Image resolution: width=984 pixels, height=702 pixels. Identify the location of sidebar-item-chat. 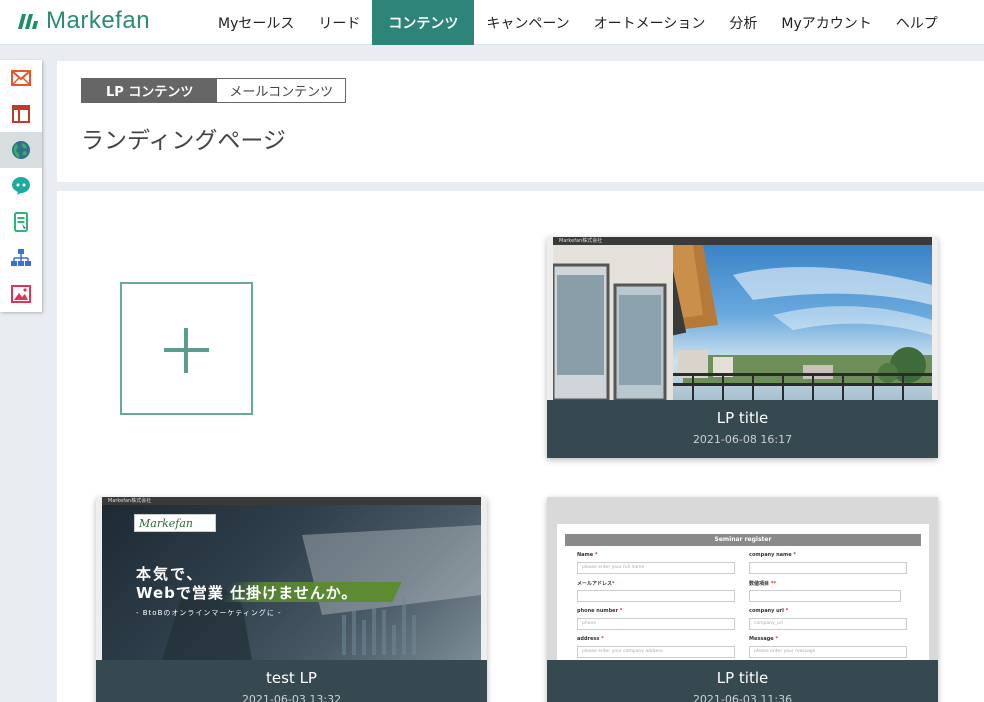
(21, 186).